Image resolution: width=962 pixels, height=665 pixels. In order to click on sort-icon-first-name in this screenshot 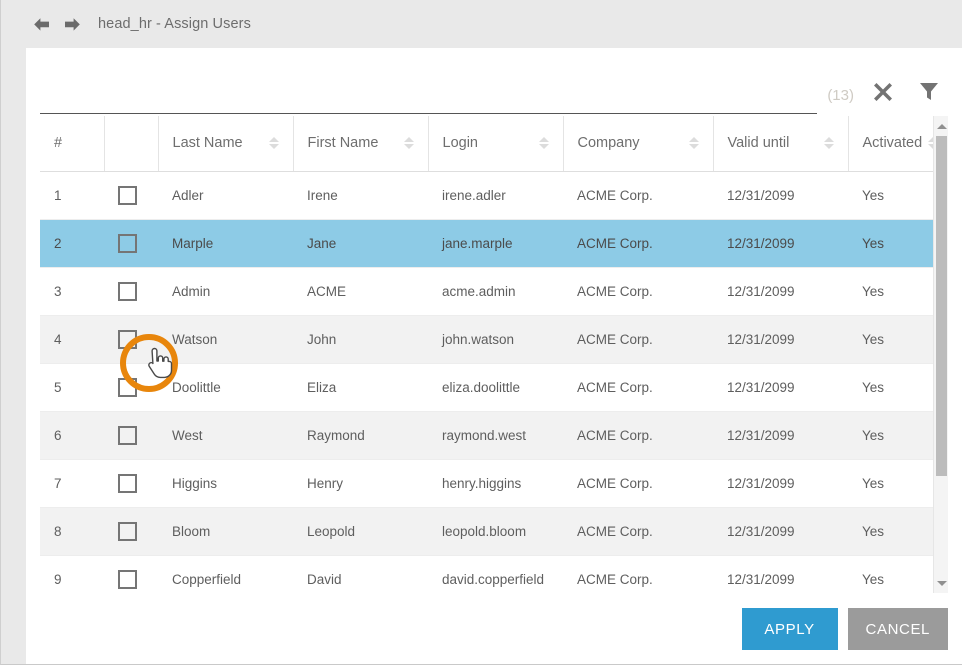, I will do `click(408, 143)`.